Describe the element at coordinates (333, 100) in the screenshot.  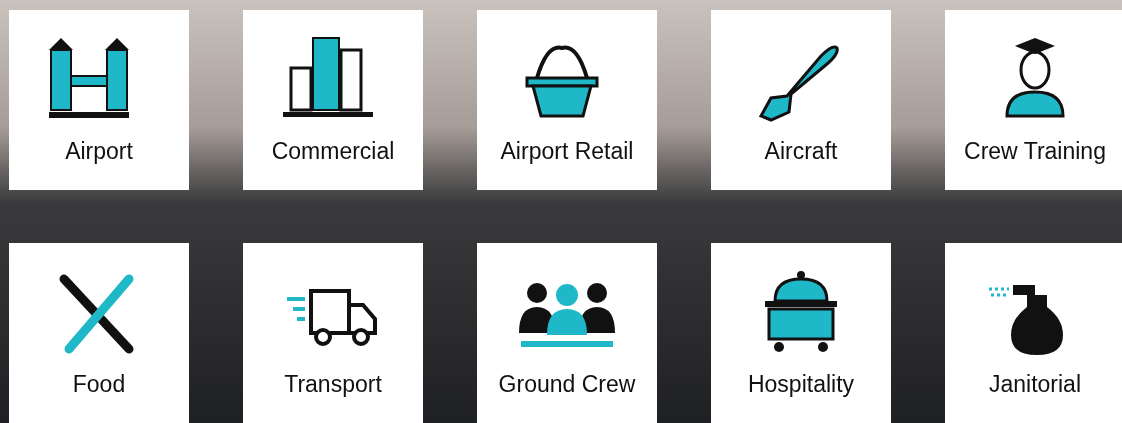
I see `category-tile: Commercial` at that location.